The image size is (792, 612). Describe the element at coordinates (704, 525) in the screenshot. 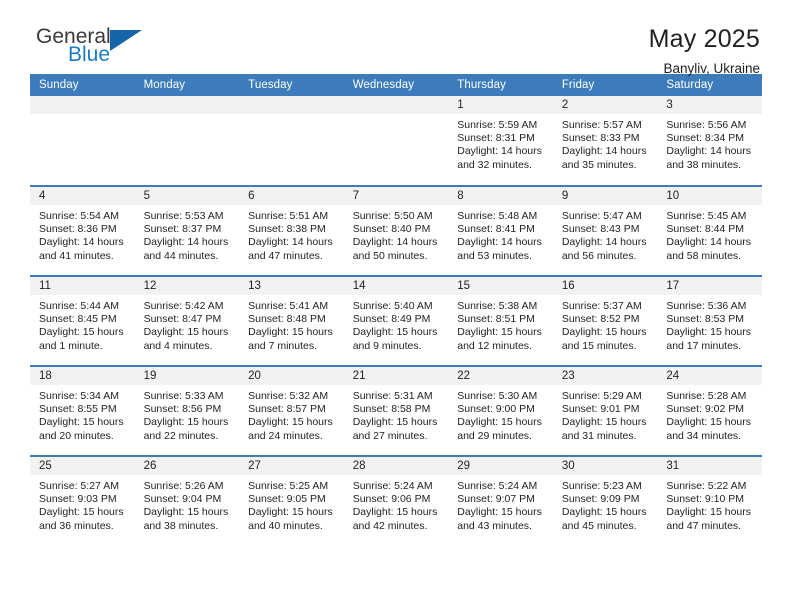

I see `daylight-text-cont: and 47 minutes.` at that location.